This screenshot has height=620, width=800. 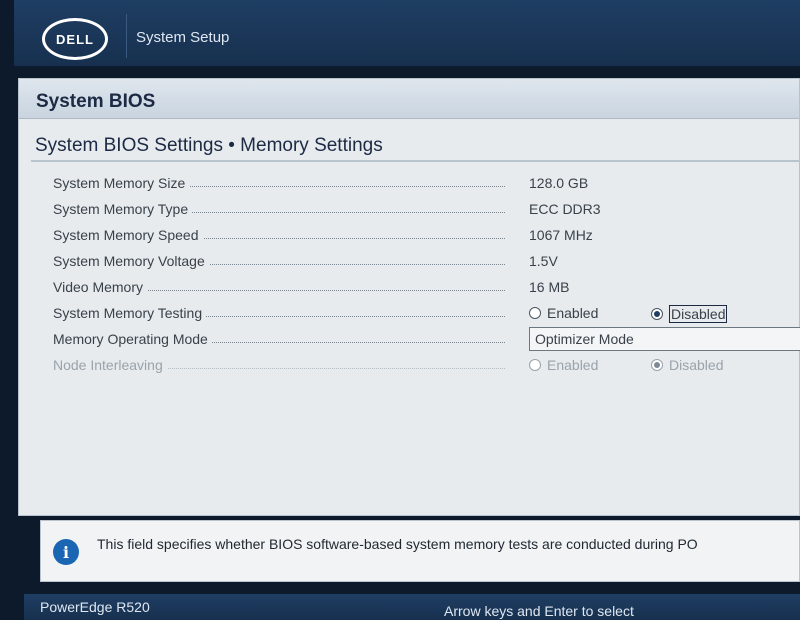 I want to click on setting-label: System Memory Testing, so click(x=130, y=313).